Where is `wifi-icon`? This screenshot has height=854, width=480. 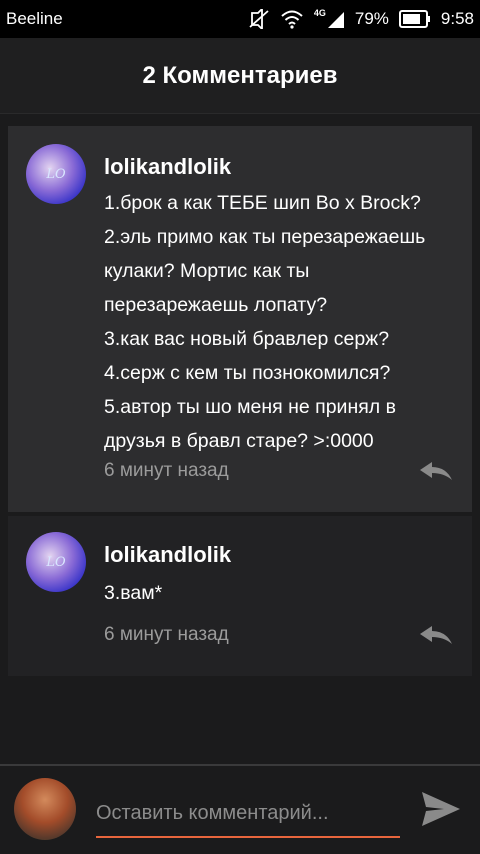
wifi-icon is located at coordinates (292, 19).